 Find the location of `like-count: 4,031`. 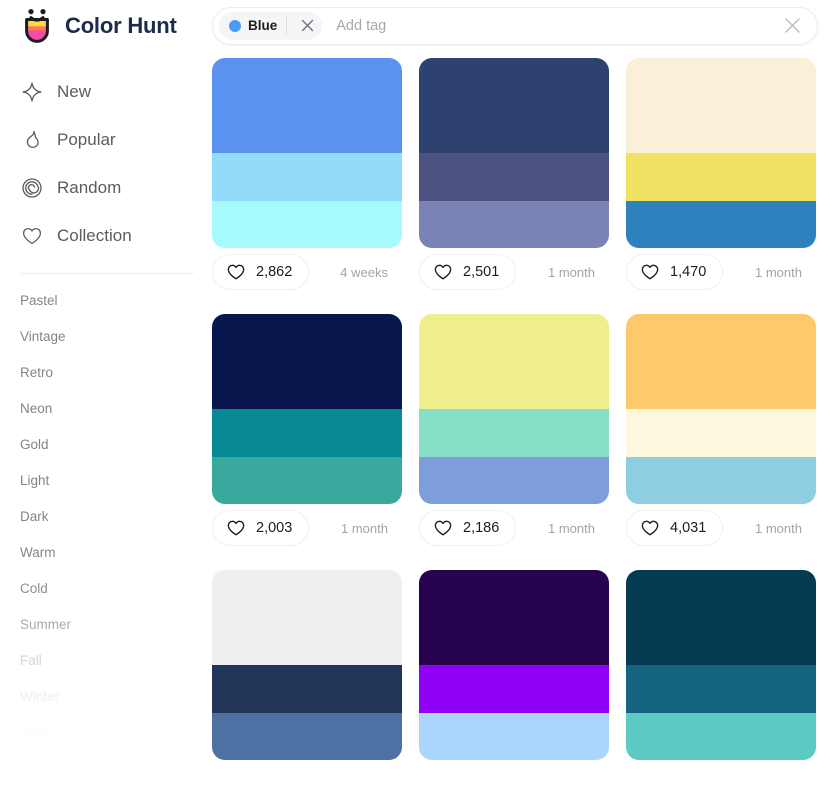

like-count: 4,031 is located at coordinates (688, 528).